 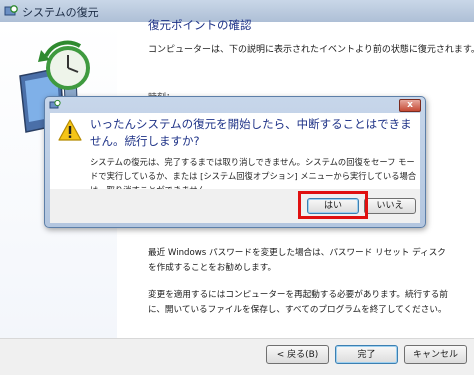 I want to click on no-button: いいえ, so click(x=390, y=206).